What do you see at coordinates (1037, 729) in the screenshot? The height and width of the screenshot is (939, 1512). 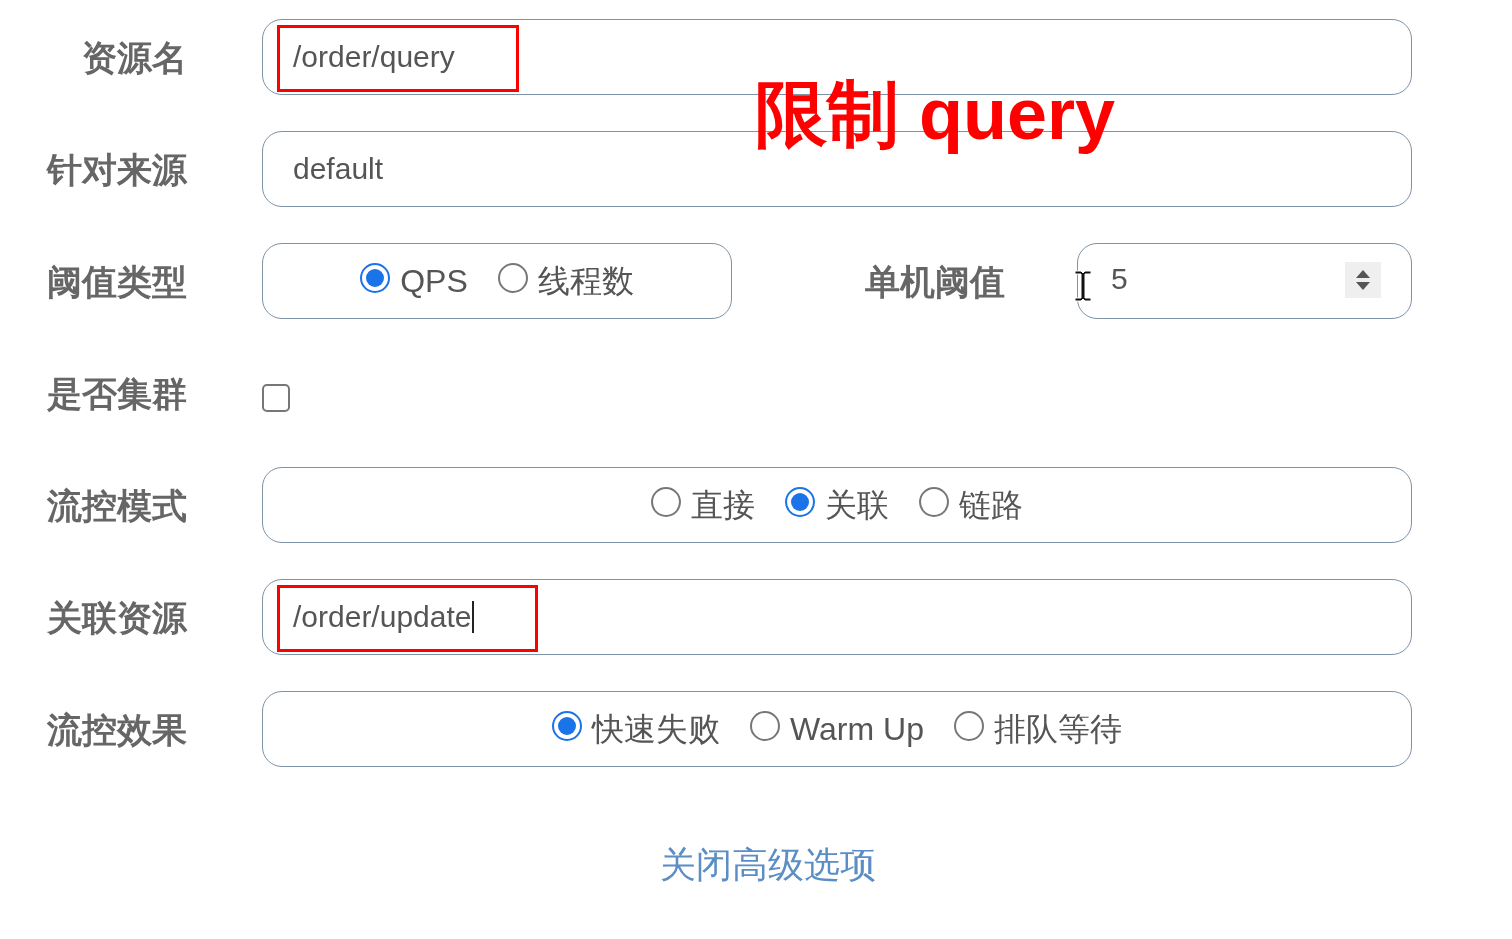 I see `radio-option: 排队等待` at bounding box center [1037, 729].